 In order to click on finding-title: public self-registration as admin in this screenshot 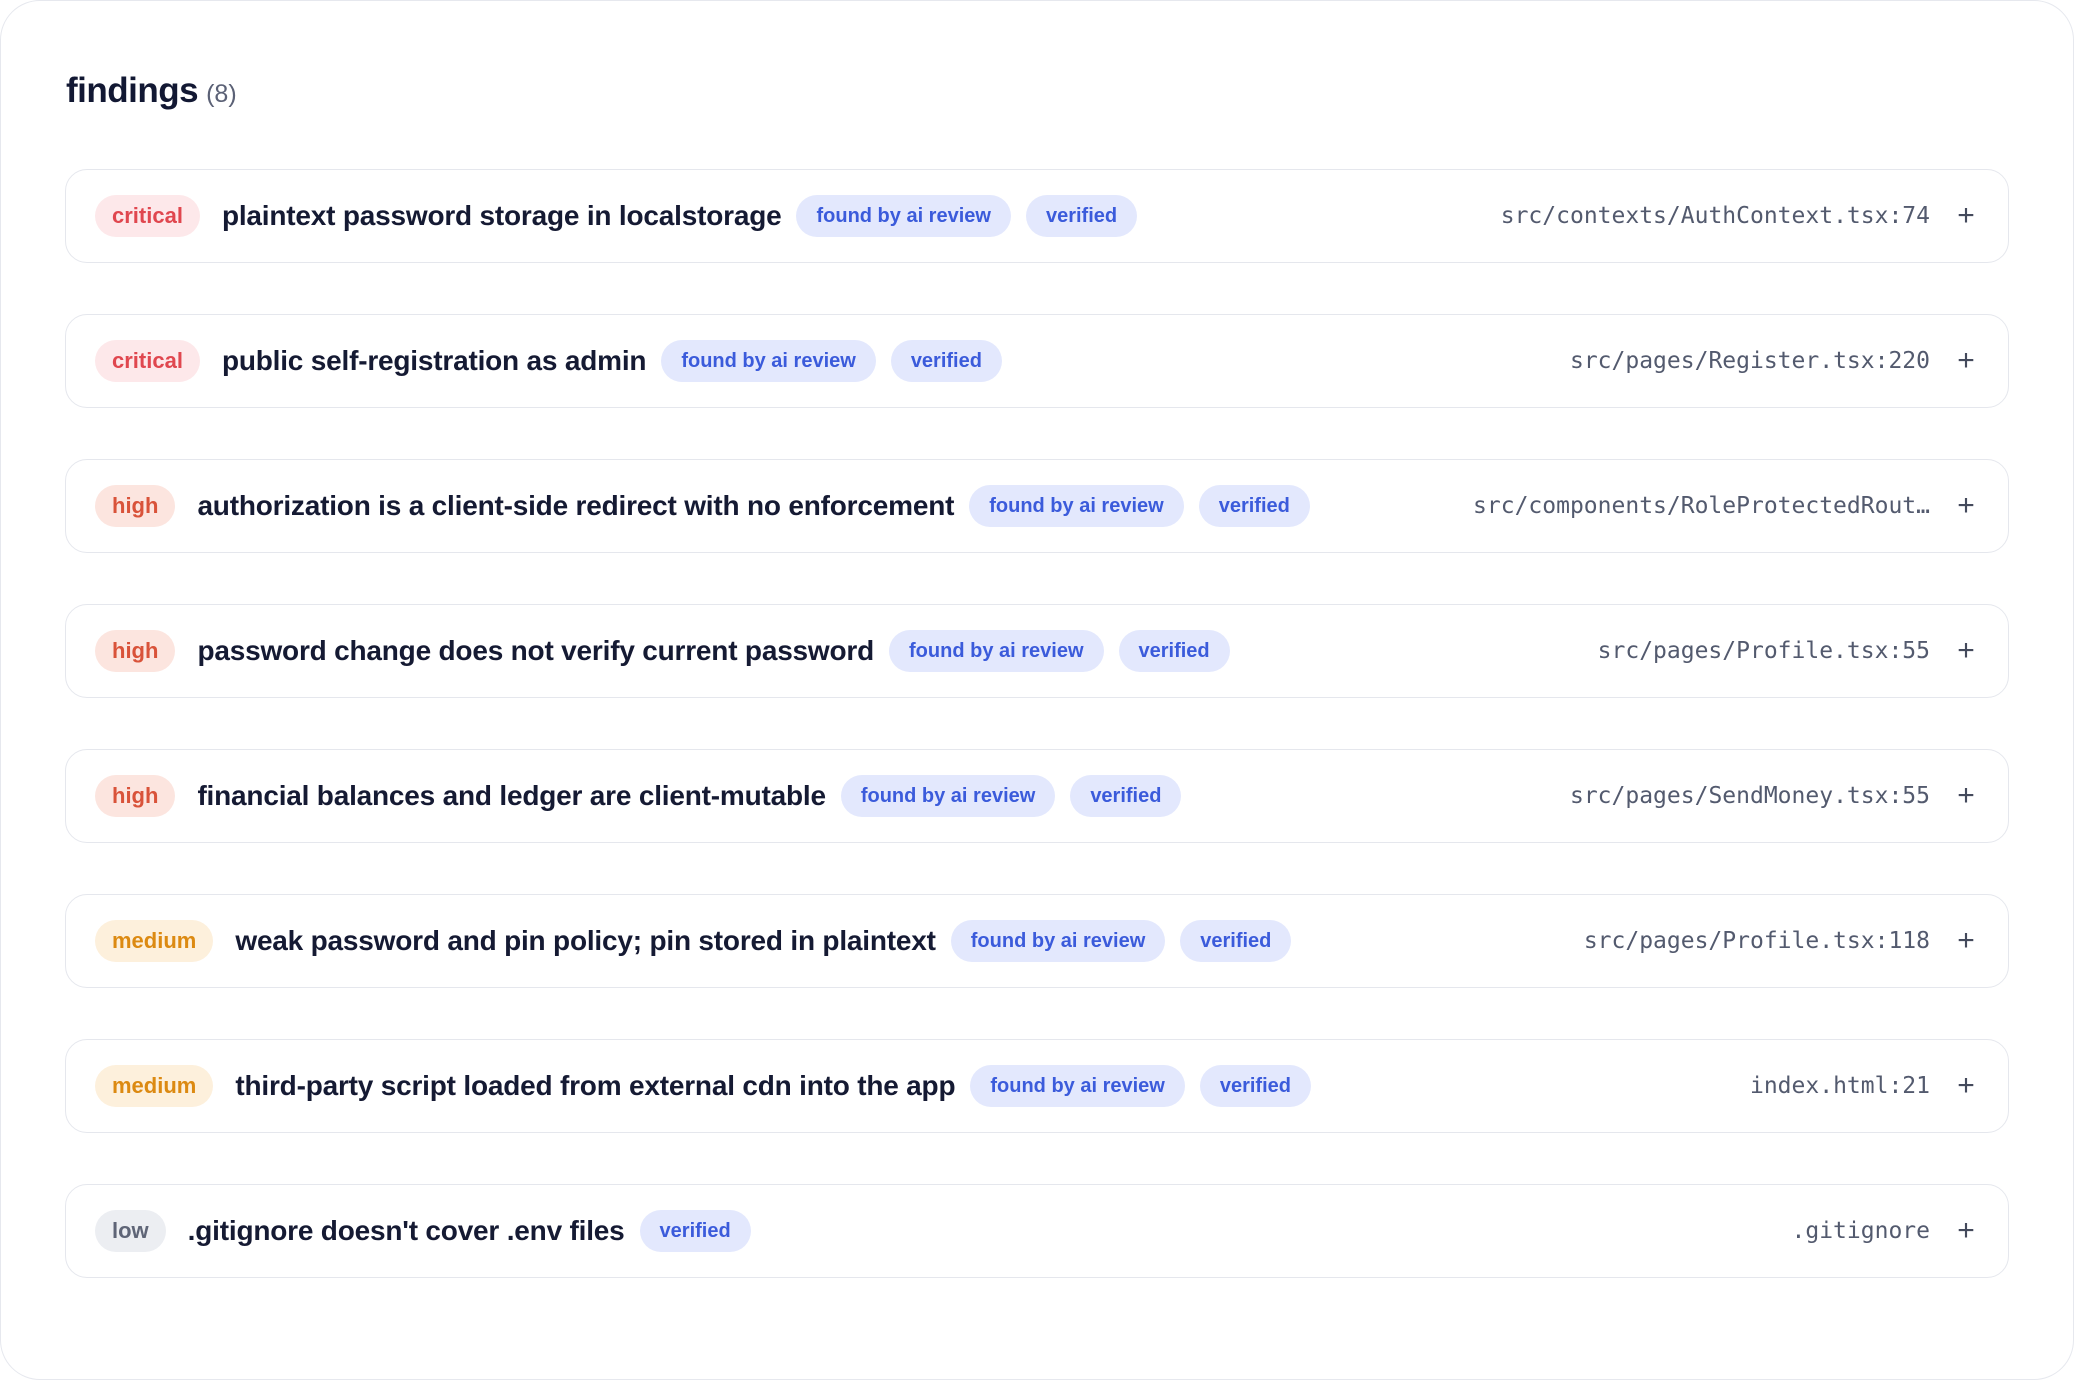, I will do `click(434, 360)`.